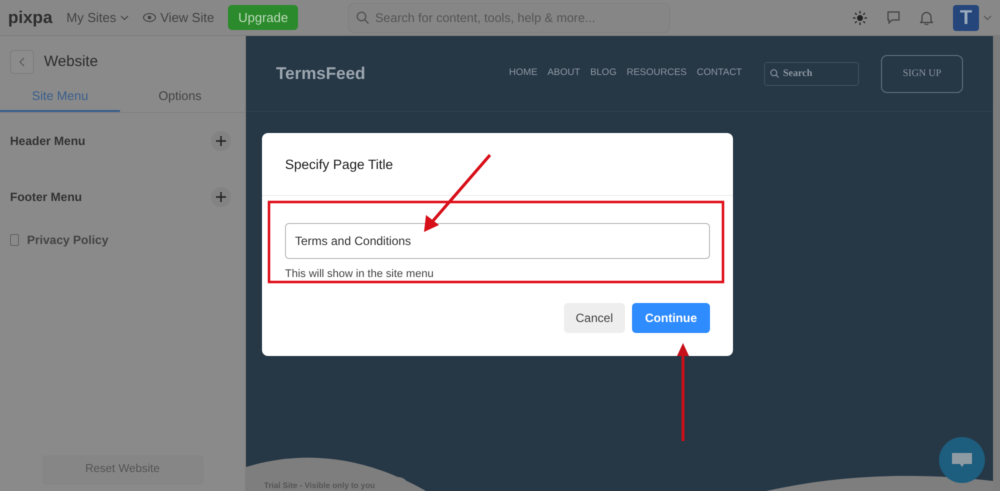 The width and height of the screenshot is (1000, 491). I want to click on nav-link: RESOURCES, so click(656, 73).